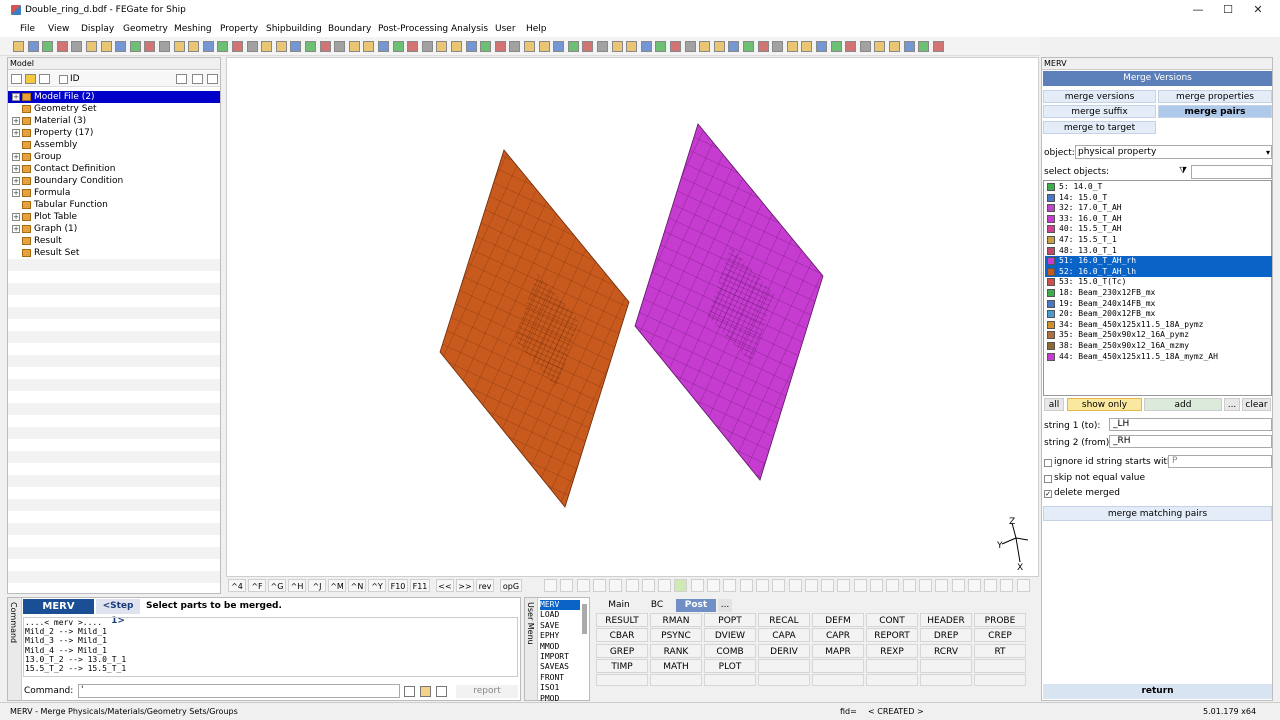  What do you see at coordinates (560, 678) in the screenshot?
I see `user-menu-item: FRONT` at bounding box center [560, 678].